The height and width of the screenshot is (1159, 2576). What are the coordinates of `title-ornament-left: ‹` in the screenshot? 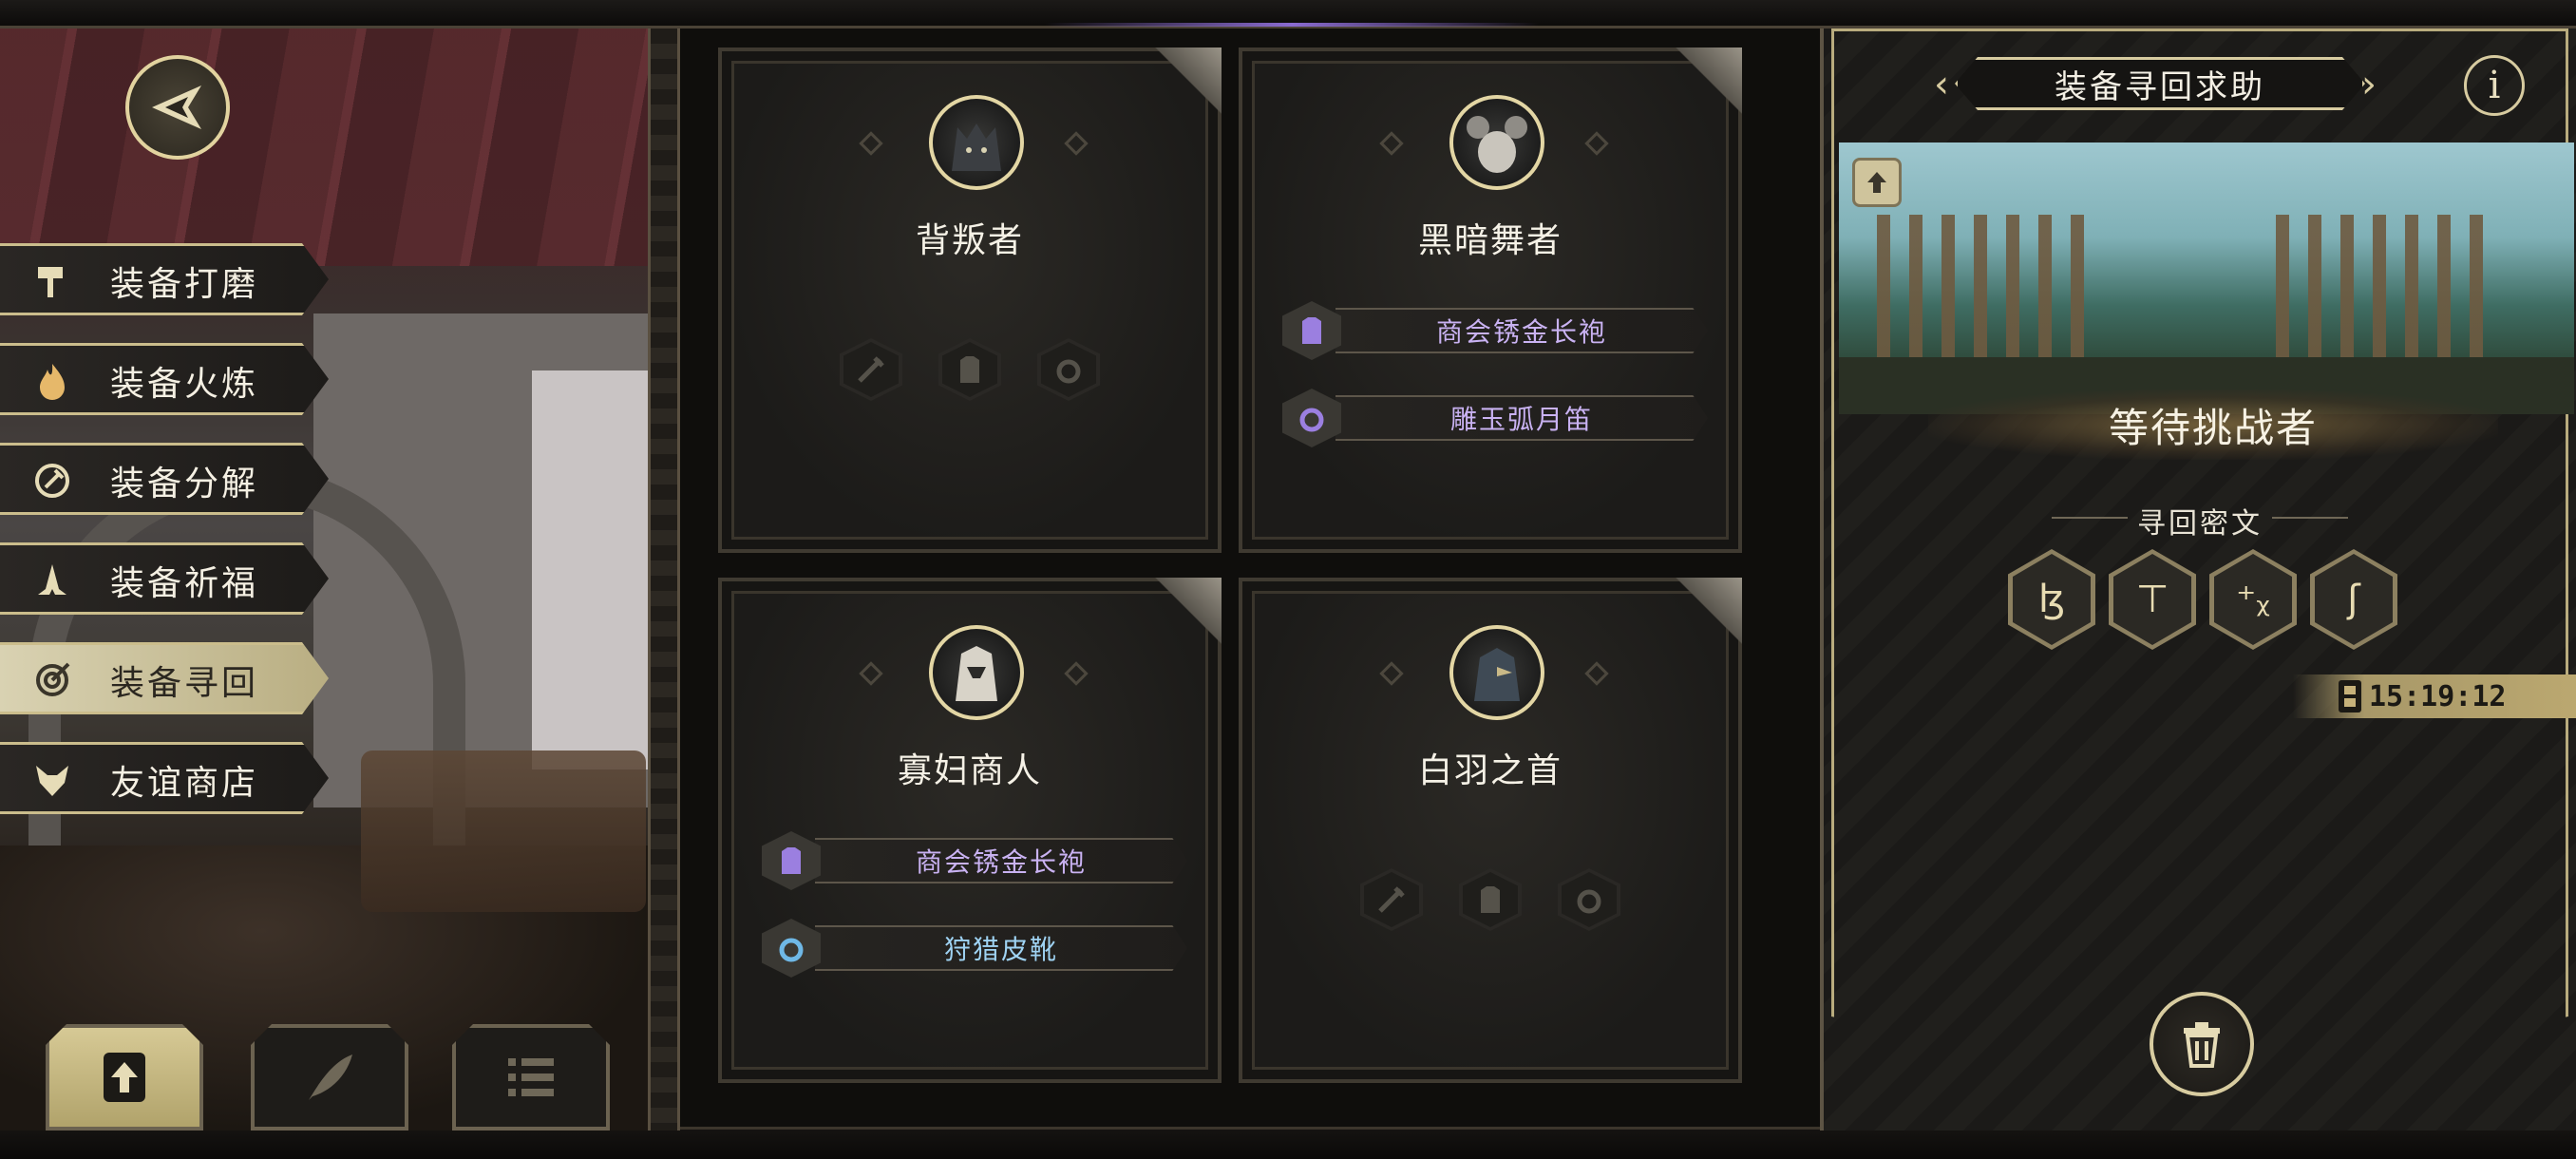 It's located at (1941, 84).